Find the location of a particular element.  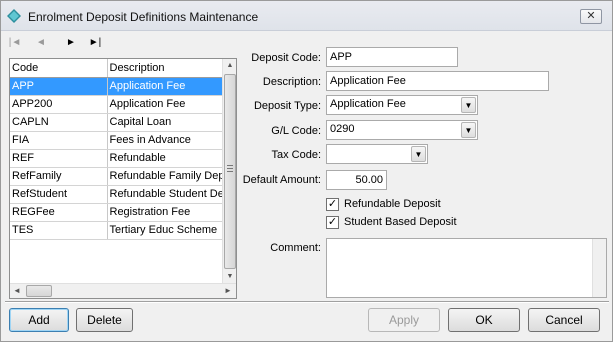

ok-button: OK is located at coordinates (484, 320).